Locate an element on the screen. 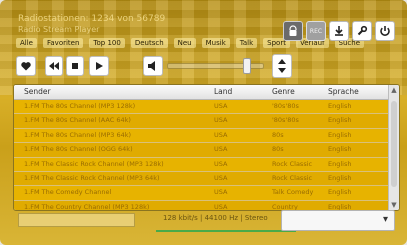  cell-sender: 1.FM The 80s Channel (MP3 64k) is located at coordinates (78, 134).